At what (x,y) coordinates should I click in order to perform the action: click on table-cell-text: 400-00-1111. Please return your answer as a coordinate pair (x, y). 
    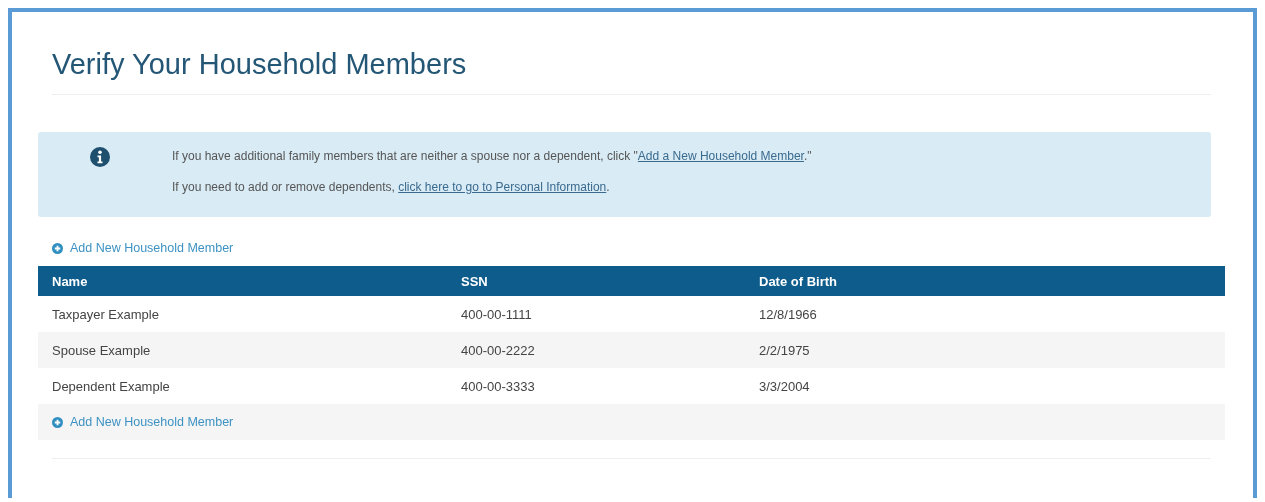
    Looking at the image, I should click on (497, 314).